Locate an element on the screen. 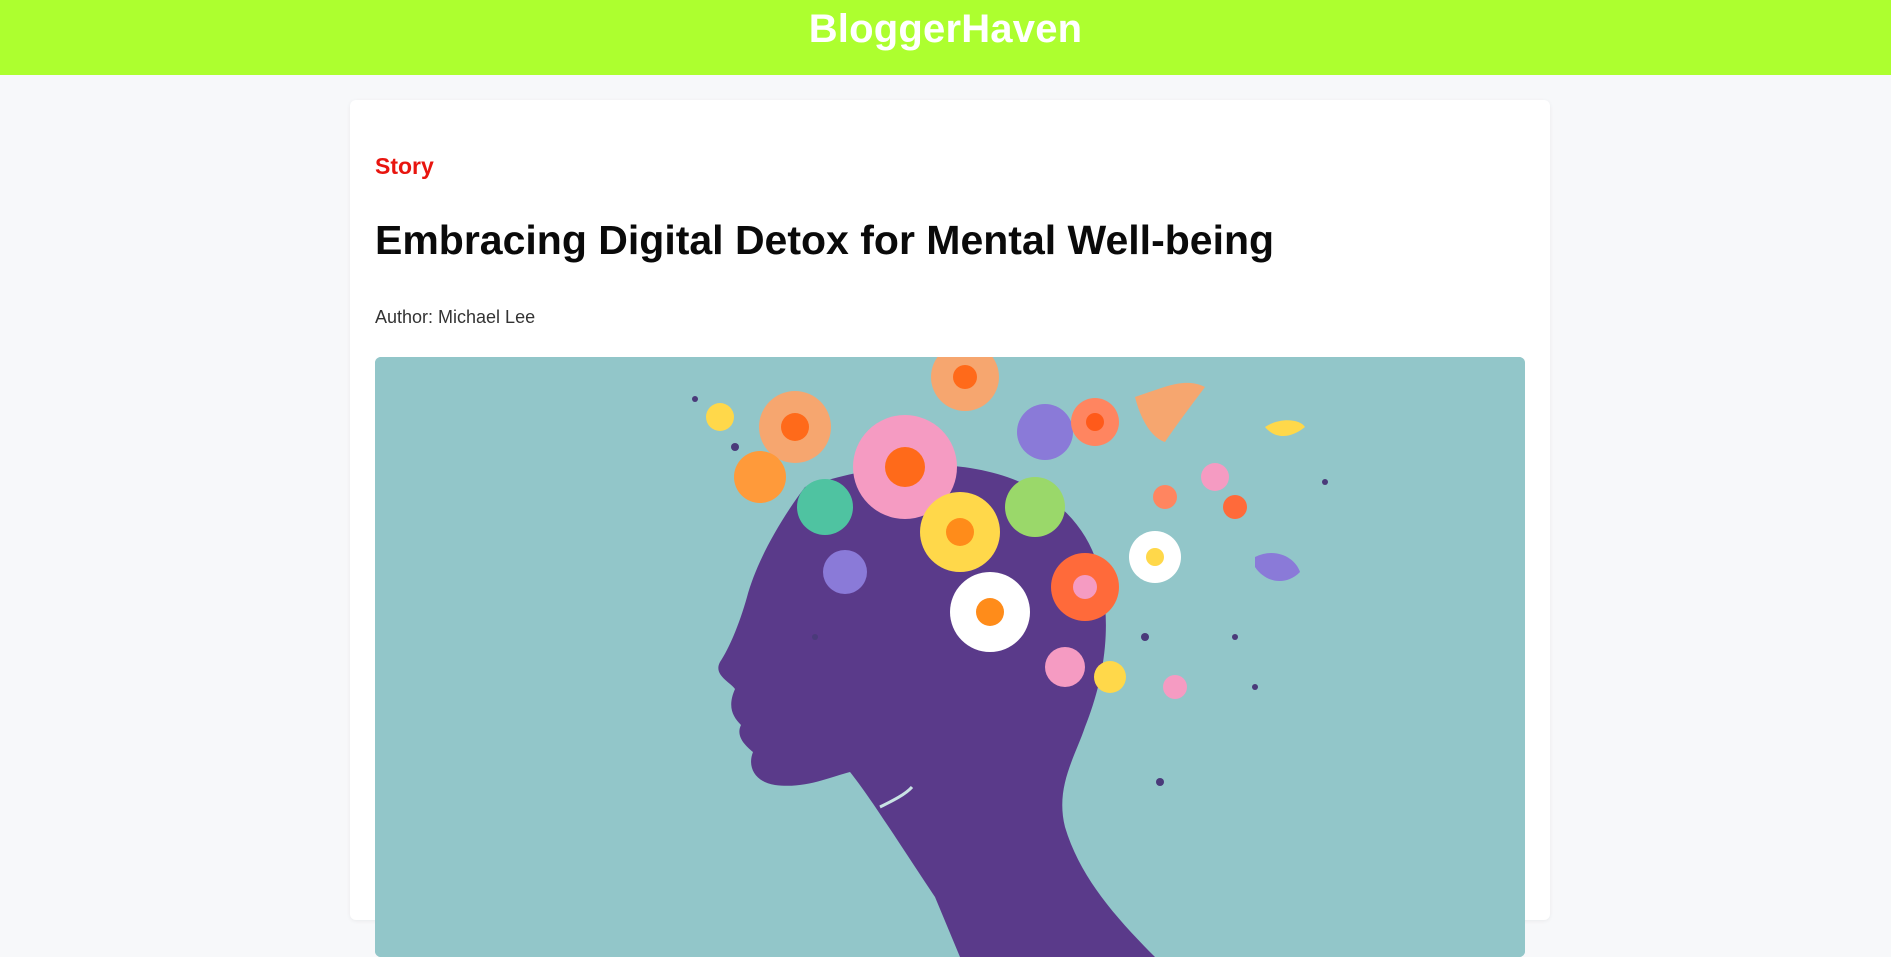 The height and width of the screenshot is (957, 1891). site-title: BloggerHaven is located at coordinates (946, 29).